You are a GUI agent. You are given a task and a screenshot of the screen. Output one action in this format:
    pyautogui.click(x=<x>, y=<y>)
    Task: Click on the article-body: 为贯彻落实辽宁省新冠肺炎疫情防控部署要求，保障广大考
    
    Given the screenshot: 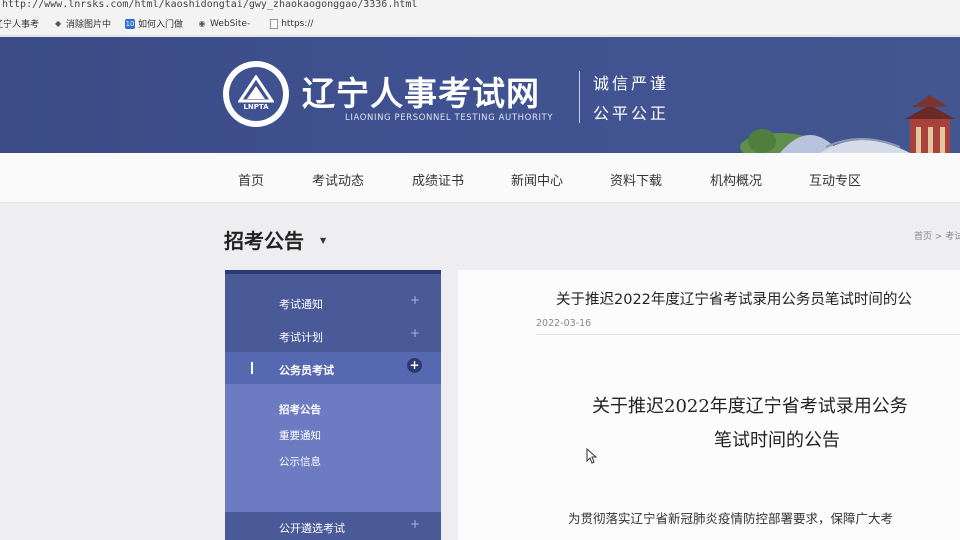 What is the action you would take?
    pyautogui.click(x=731, y=518)
    